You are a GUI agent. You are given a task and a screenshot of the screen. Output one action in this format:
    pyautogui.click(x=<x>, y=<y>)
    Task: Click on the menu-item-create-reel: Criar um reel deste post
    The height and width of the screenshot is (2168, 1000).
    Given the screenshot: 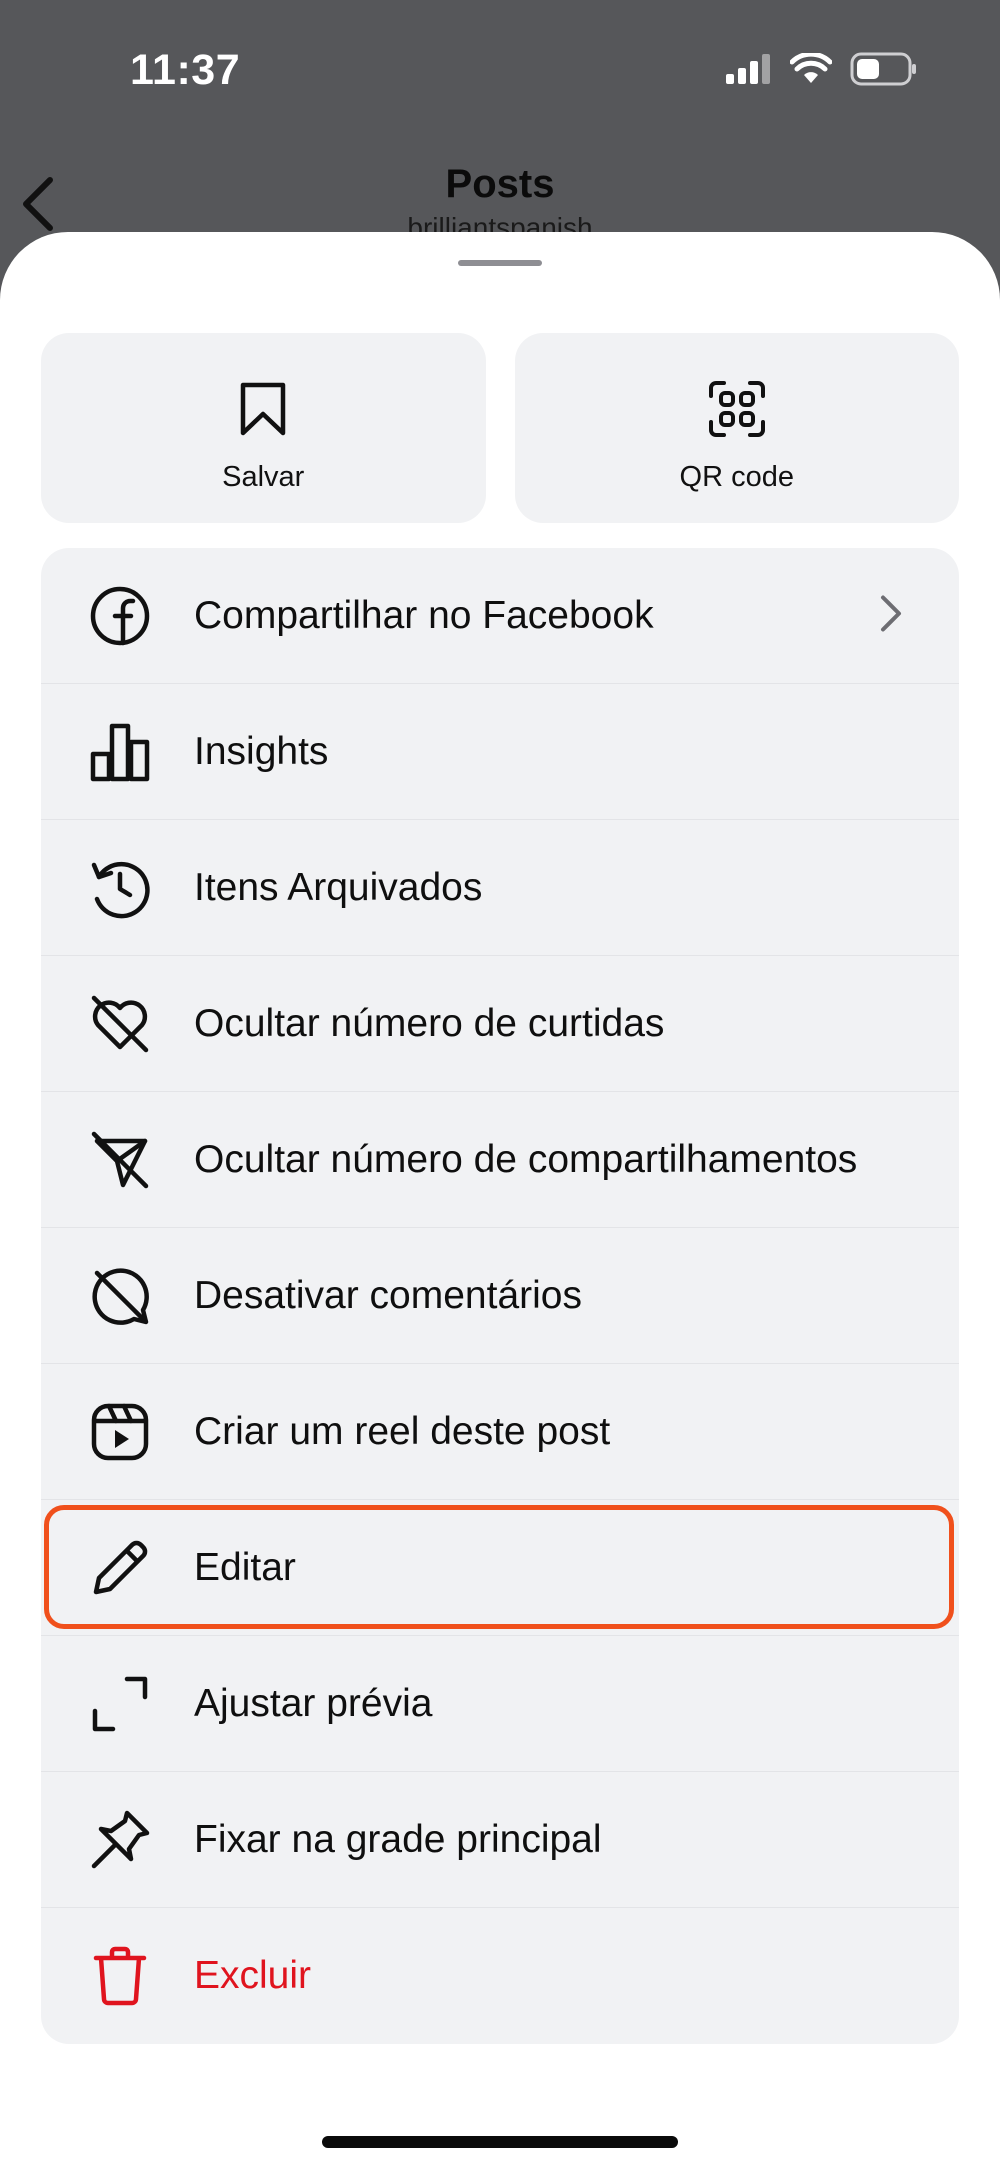 What is the action you would take?
    pyautogui.click(x=500, y=1432)
    